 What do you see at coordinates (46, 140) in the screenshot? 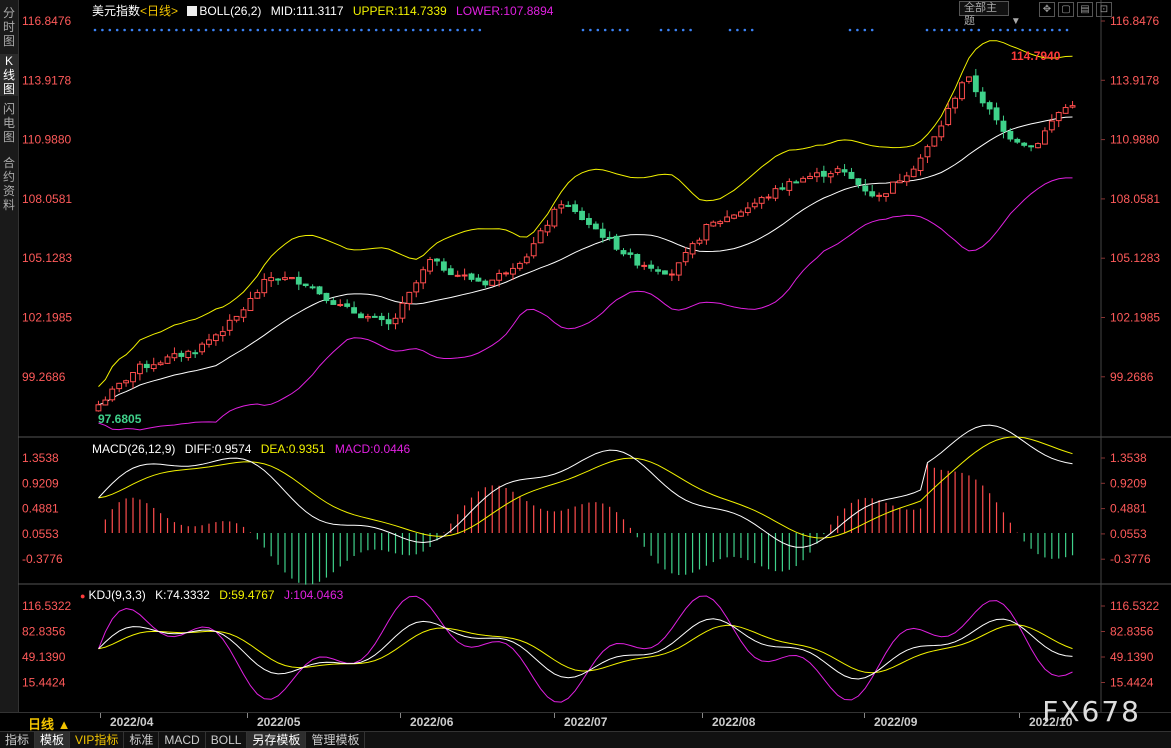
I see `main-left-axis-label: 110.9880` at bounding box center [46, 140].